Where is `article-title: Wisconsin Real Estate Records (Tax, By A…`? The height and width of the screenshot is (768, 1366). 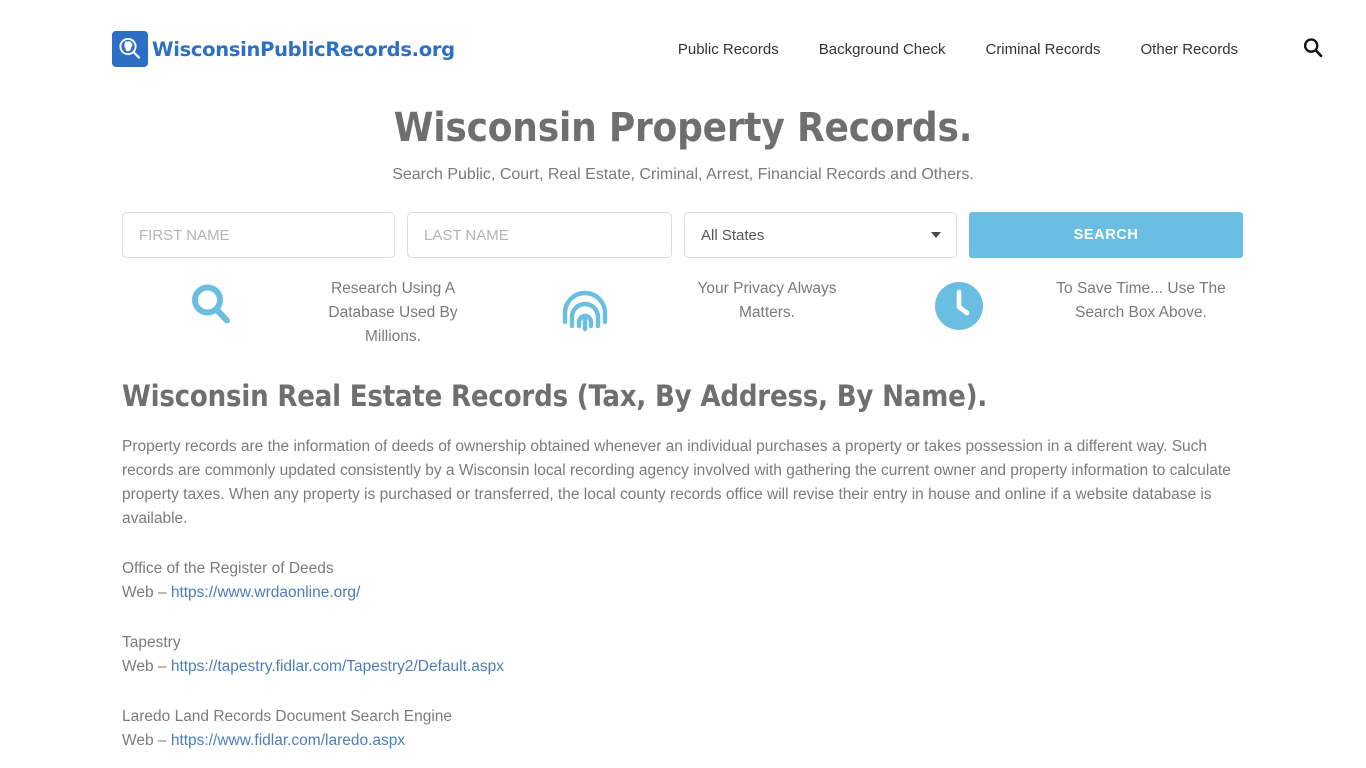 article-title: Wisconsin Real Estate Records (Tax, By A… is located at coordinates (555, 396).